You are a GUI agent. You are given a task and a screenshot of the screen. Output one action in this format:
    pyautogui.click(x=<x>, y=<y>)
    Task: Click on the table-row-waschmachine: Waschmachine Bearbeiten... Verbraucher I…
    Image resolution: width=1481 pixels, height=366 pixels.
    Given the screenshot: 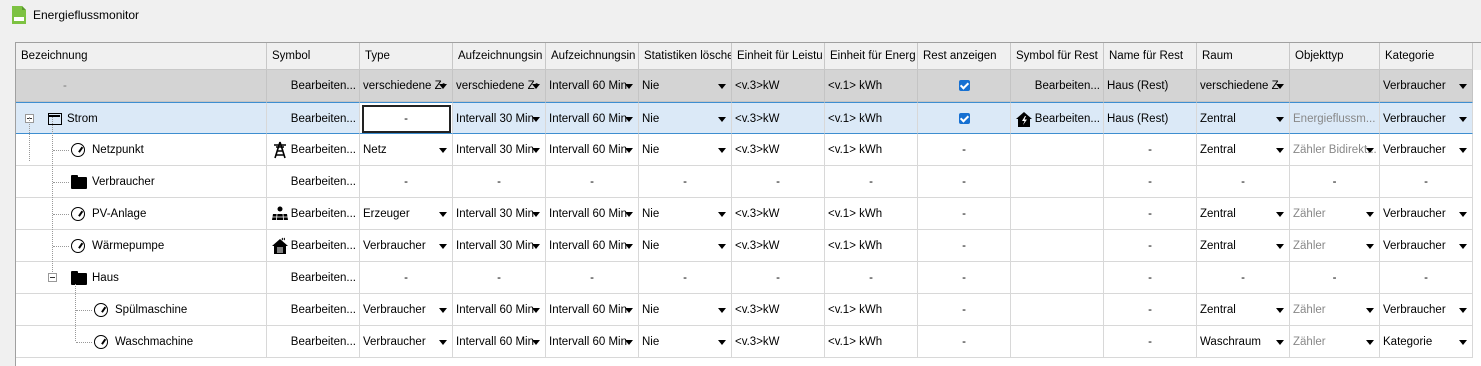 What is the action you would take?
    pyautogui.click(x=748, y=342)
    